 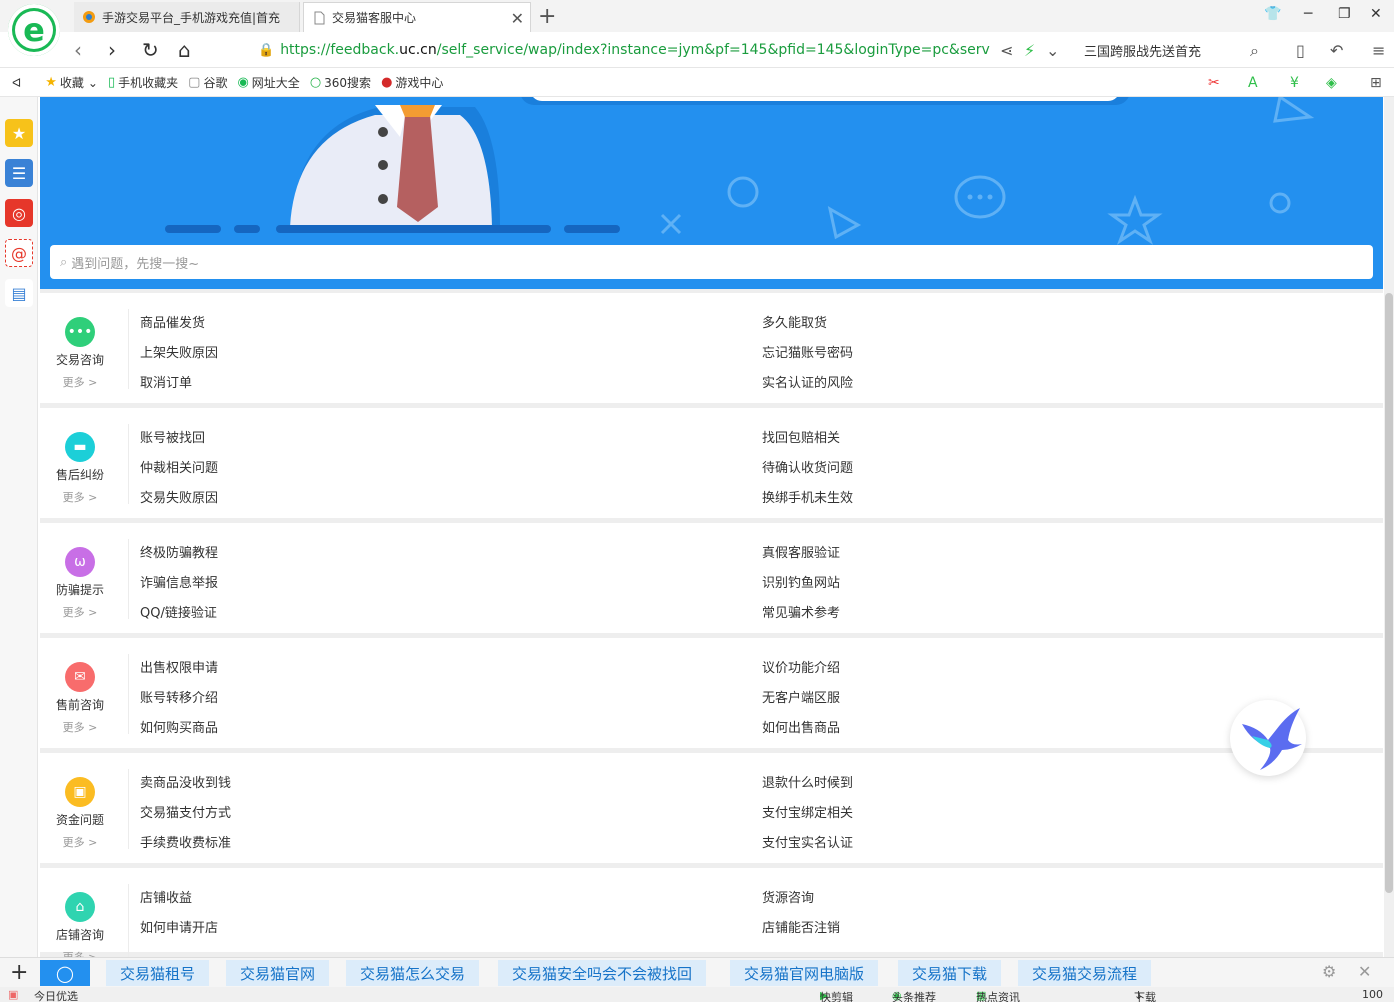 What do you see at coordinates (179, 351) in the screenshot?
I see `faq-link: 上架失败原因` at bounding box center [179, 351].